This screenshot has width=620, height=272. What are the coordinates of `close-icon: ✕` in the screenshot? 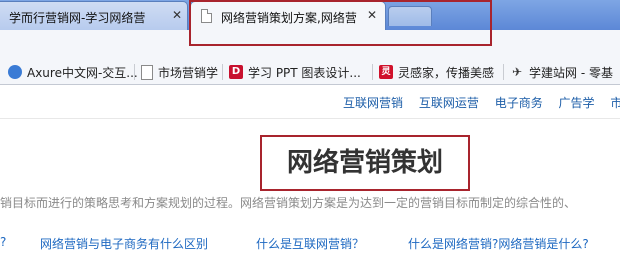 It's located at (177, 15).